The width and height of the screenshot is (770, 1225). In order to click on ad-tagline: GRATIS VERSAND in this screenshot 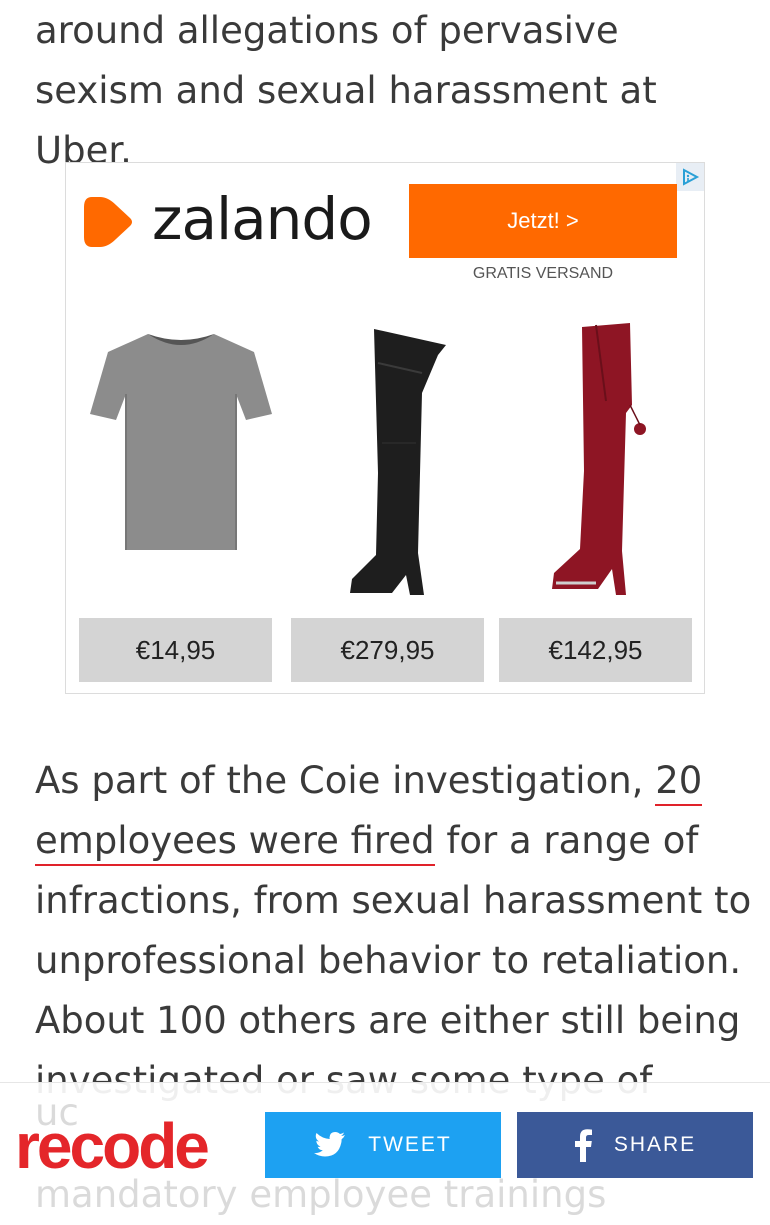, I will do `click(543, 273)`.